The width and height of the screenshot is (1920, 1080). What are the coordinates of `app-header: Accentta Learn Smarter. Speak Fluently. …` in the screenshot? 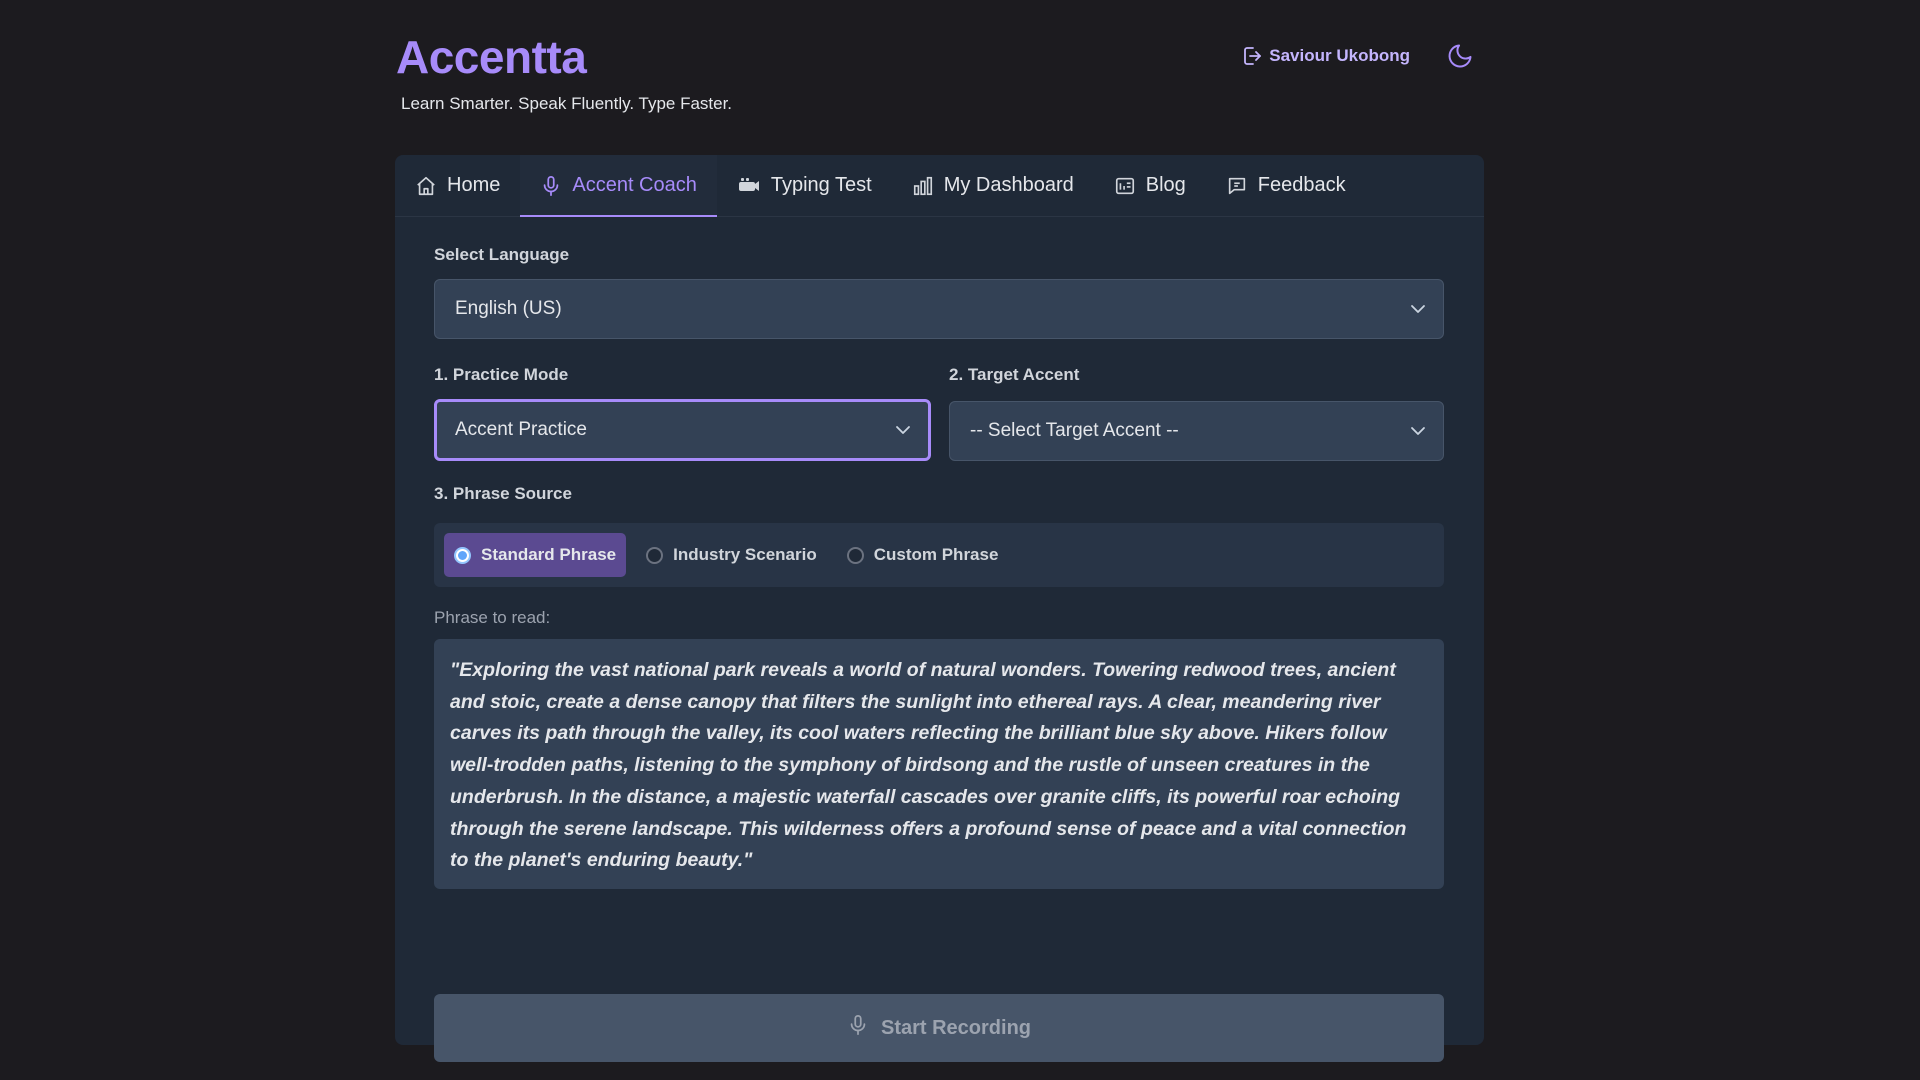 It's located at (940, 73).